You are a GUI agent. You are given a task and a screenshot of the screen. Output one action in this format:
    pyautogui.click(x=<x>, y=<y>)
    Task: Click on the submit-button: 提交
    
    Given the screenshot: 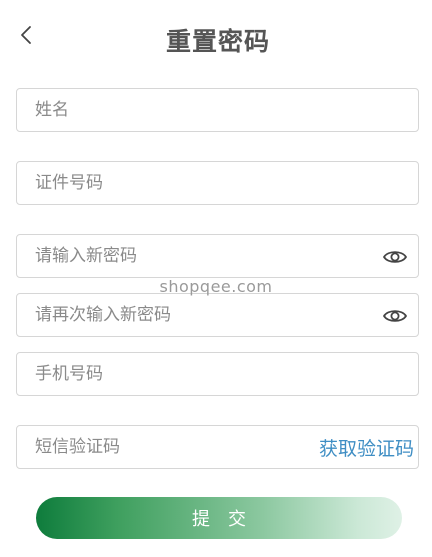 What is the action you would take?
    pyautogui.click(x=219, y=518)
    